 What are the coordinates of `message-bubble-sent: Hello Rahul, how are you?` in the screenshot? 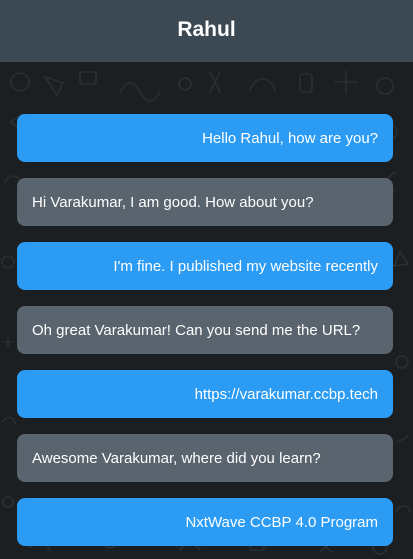 It's located at (205, 138).